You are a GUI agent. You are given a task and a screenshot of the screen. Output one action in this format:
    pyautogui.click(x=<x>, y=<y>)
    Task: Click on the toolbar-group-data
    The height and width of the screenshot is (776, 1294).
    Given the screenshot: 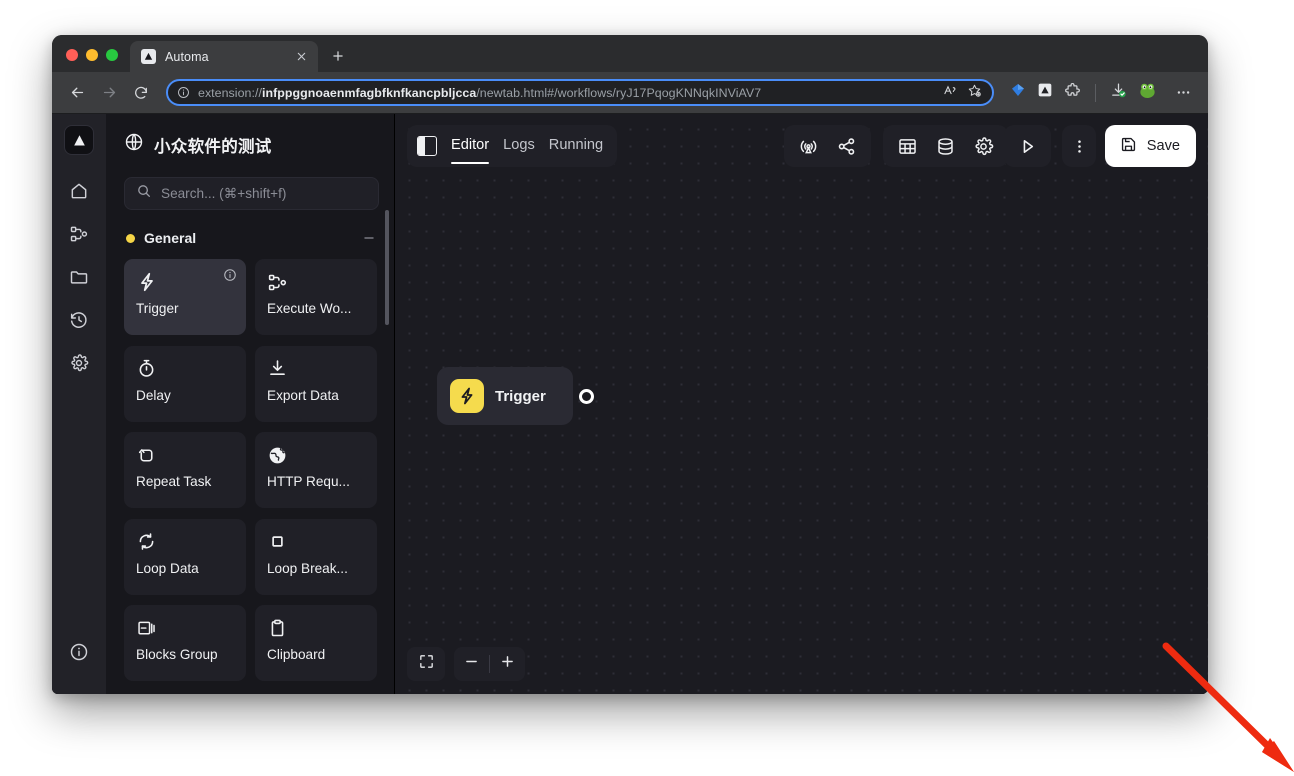 What is the action you would take?
    pyautogui.click(x=945, y=146)
    